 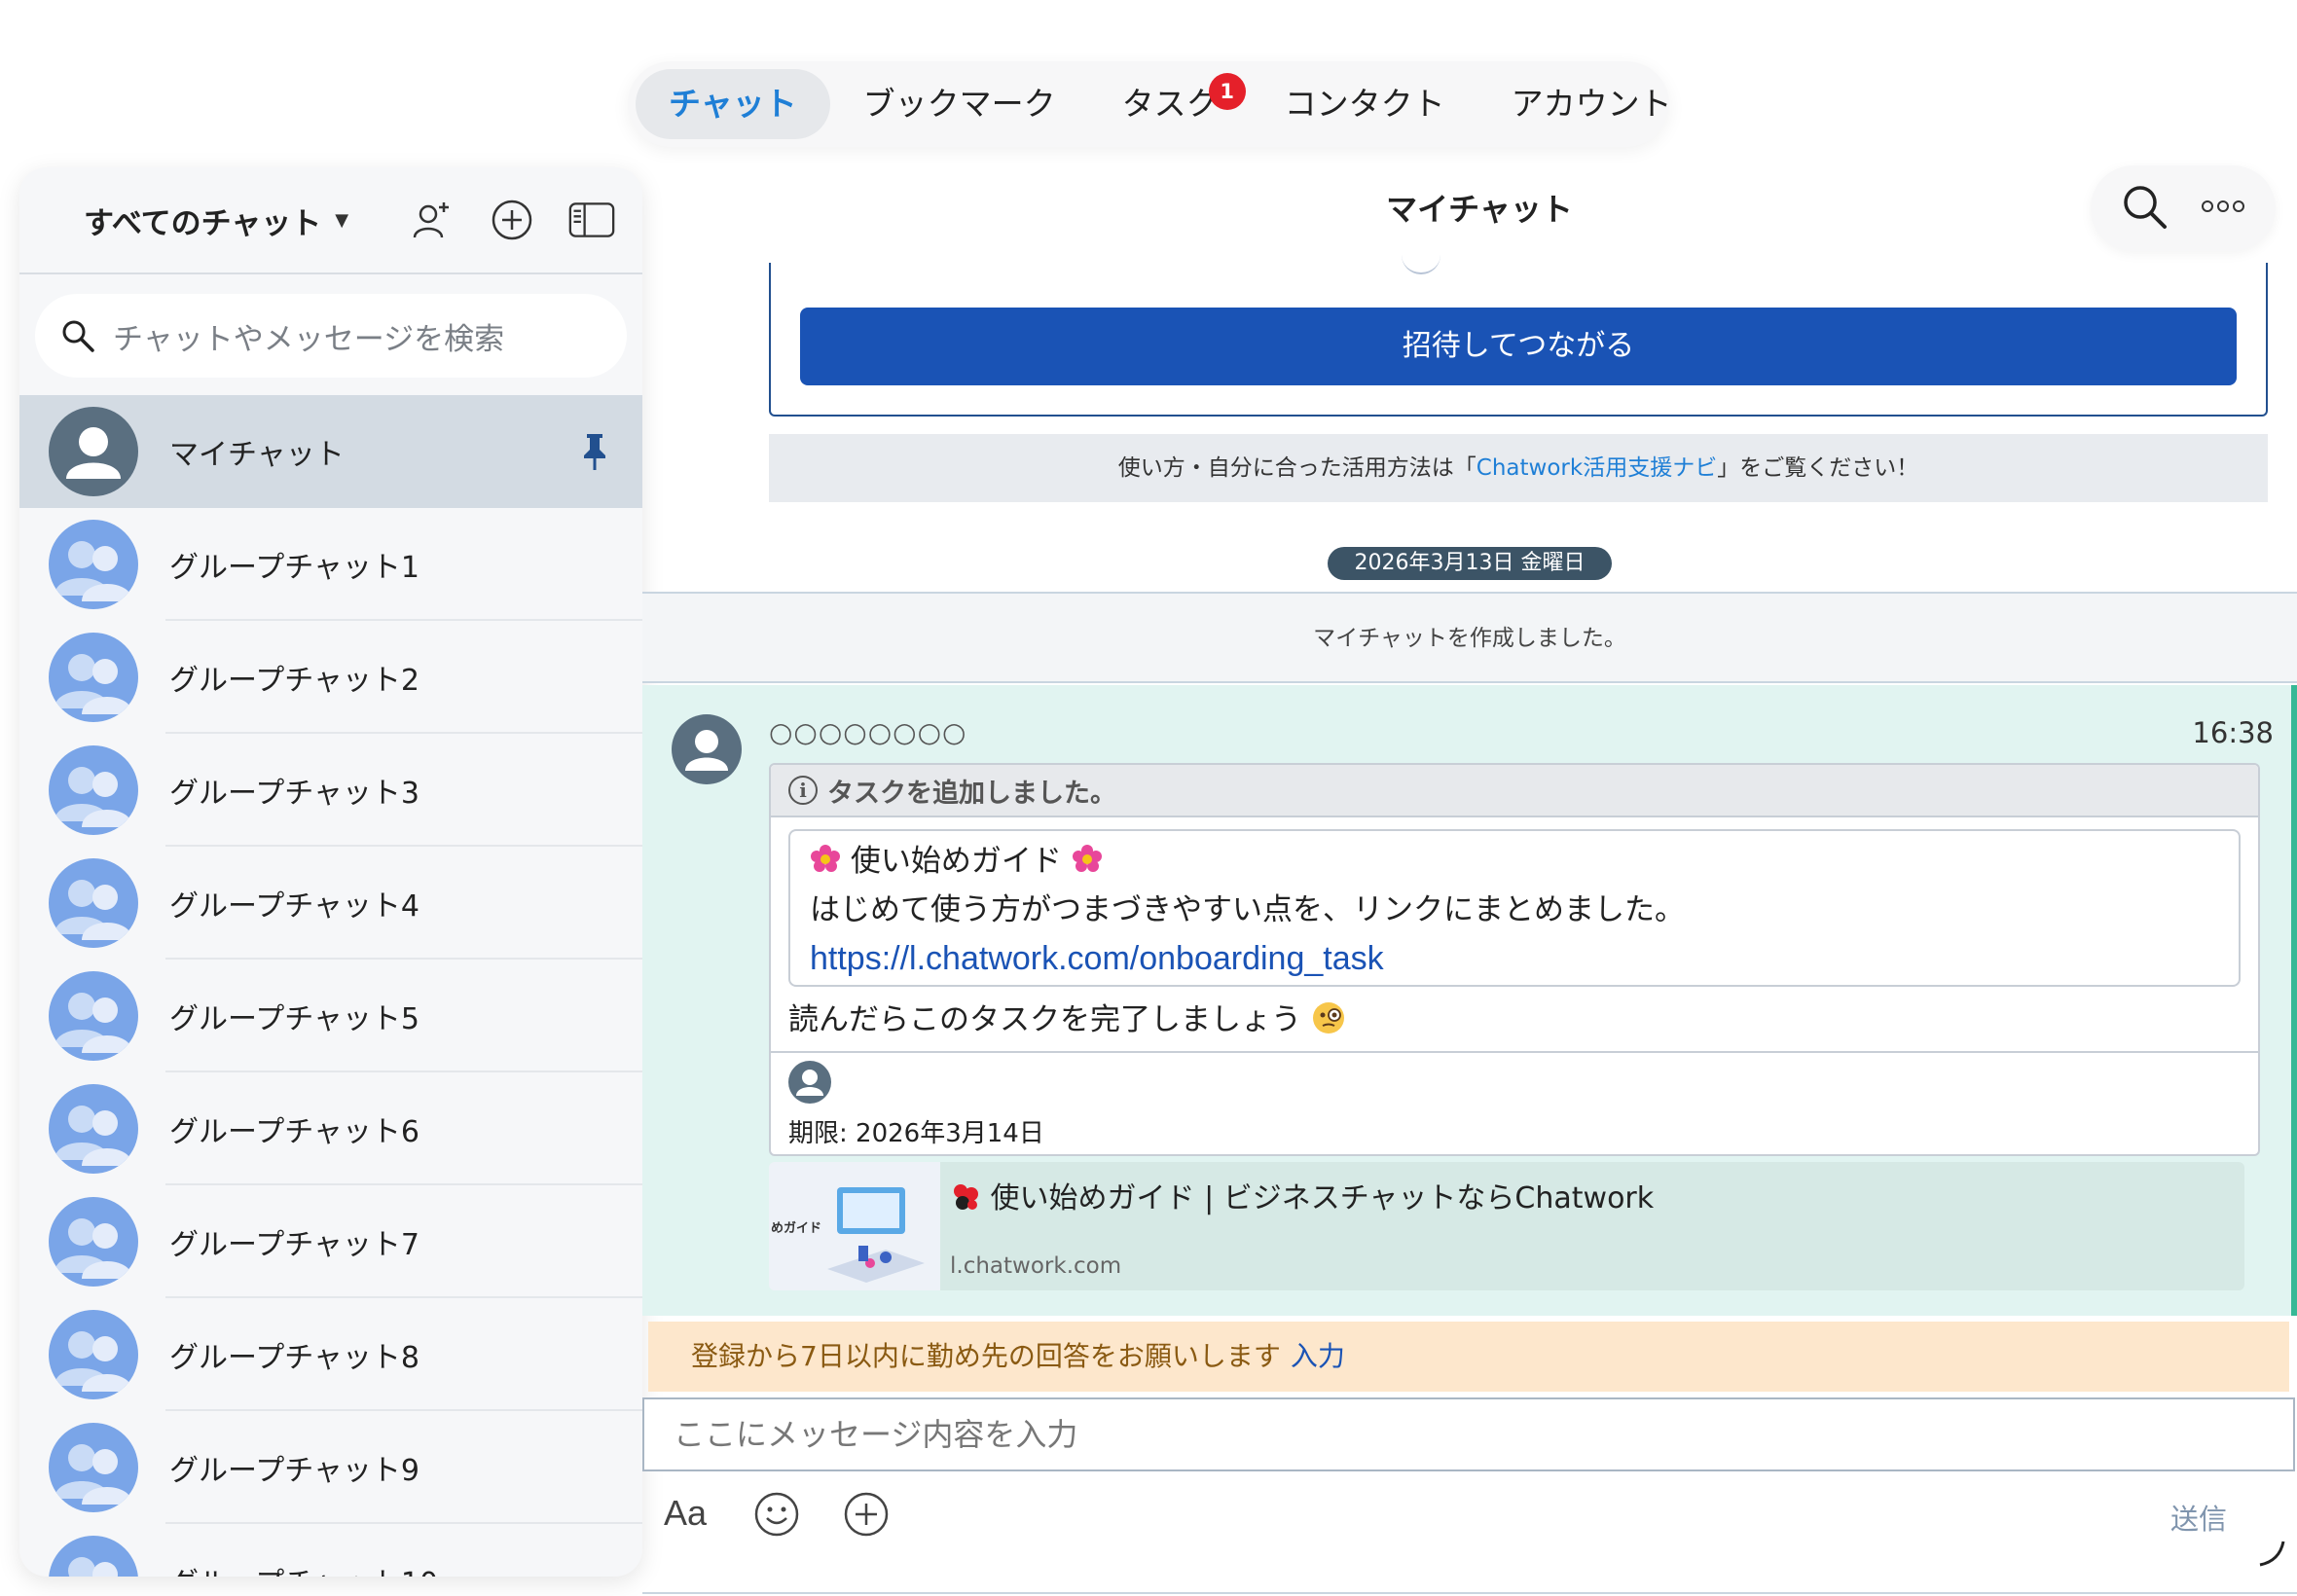 I want to click on date-badge: 2026年3月13日 金曜日, so click(x=1470, y=563).